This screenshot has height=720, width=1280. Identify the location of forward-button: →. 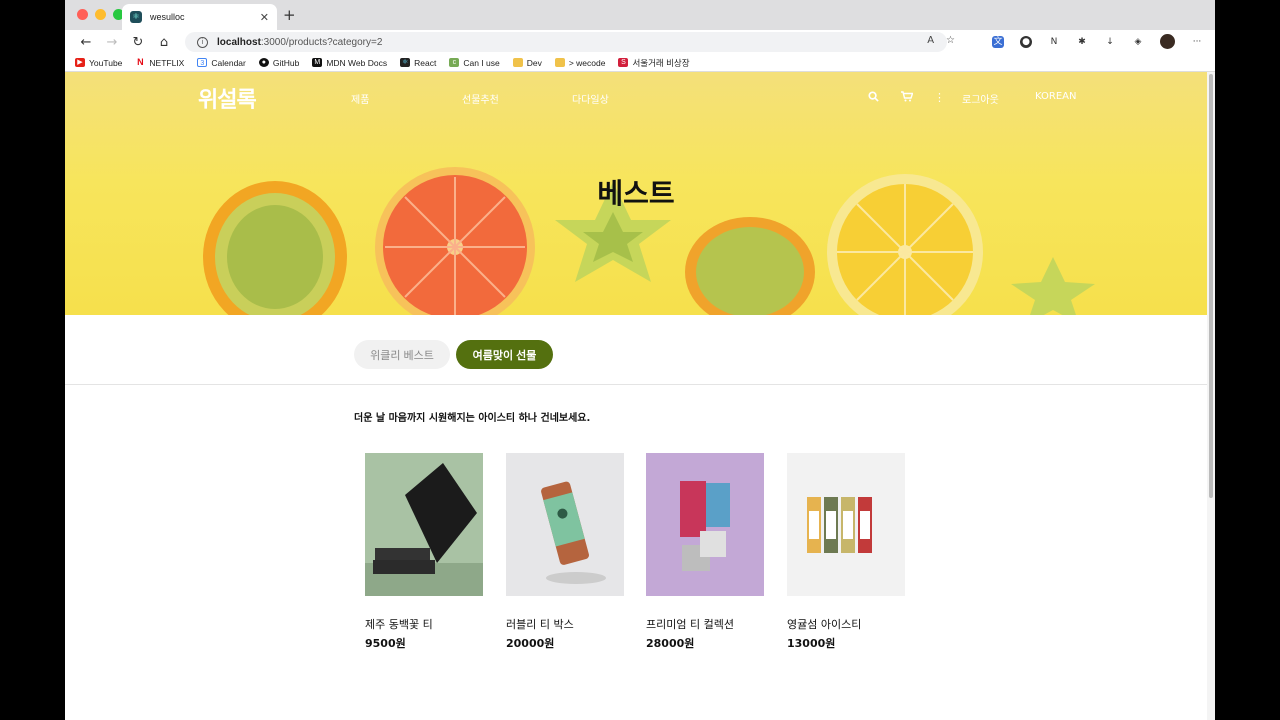
(112, 42).